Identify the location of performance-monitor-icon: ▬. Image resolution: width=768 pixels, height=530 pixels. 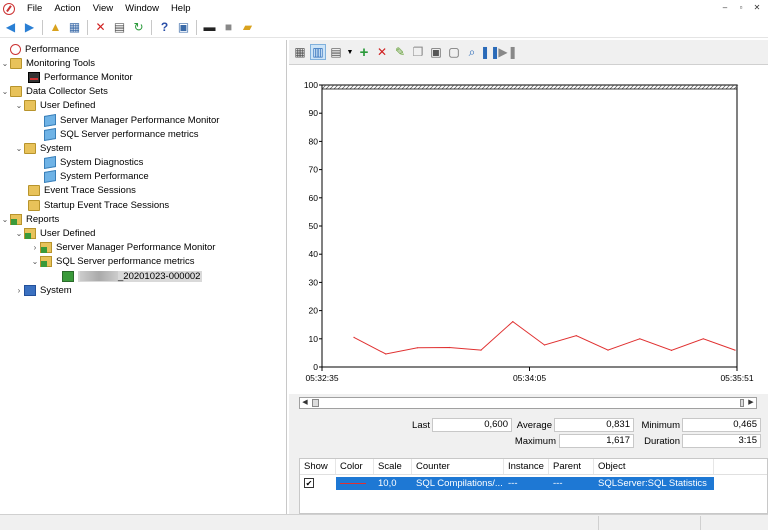
(209, 27).